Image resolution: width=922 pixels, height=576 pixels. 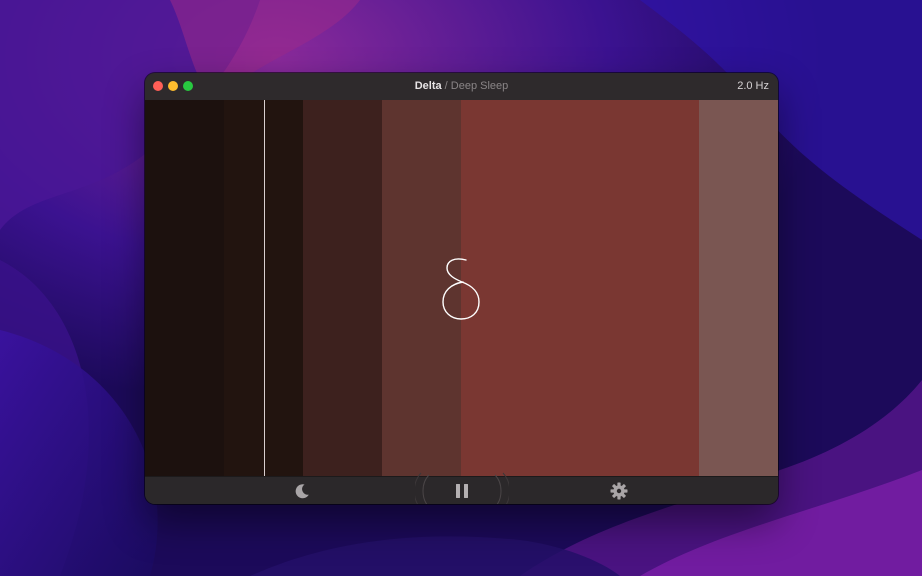 I want to click on sleep-timer-button, so click(x=302, y=490).